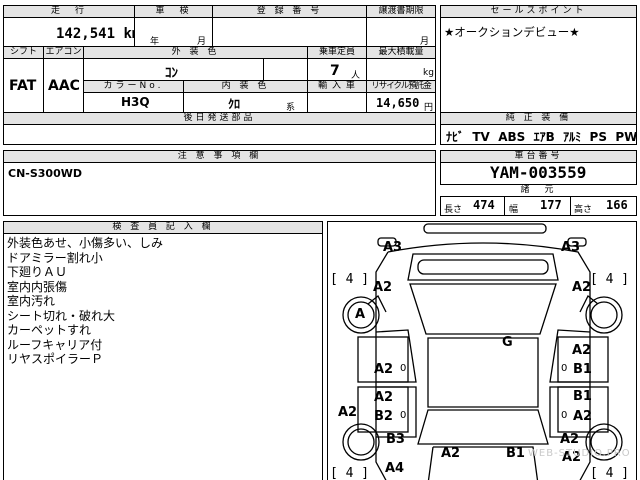 This screenshot has width=640, height=480. I want to click on mark-tire-rl: [ 4 ], so click(350, 473).